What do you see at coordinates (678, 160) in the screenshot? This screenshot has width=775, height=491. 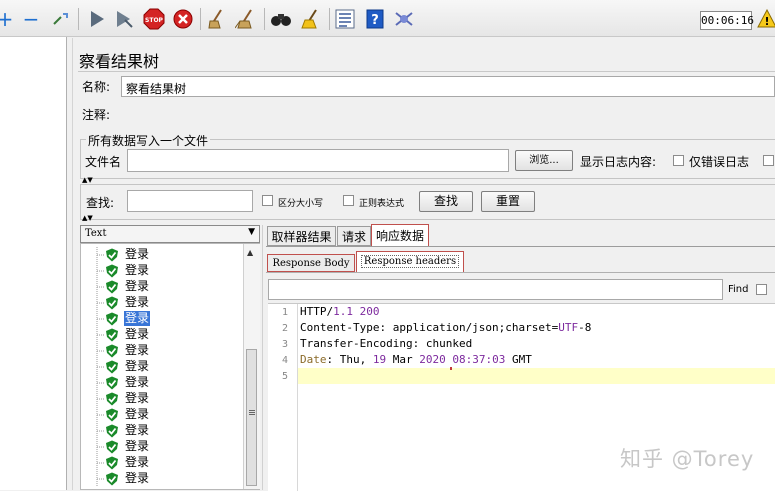 I see `errors-only-checkbox` at bounding box center [678, 160].